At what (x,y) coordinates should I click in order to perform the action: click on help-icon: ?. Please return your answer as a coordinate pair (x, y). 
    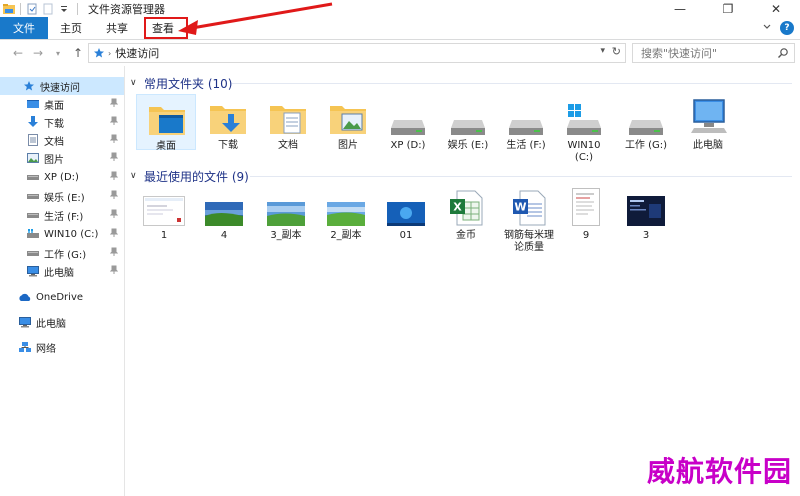
    Looking at the image, I should click on (787, 28).